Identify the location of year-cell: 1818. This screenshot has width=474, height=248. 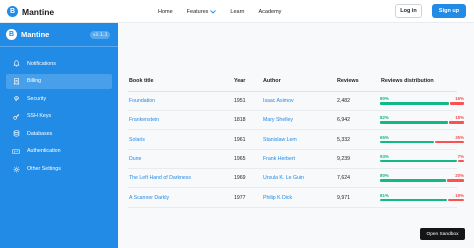
(240, 120).